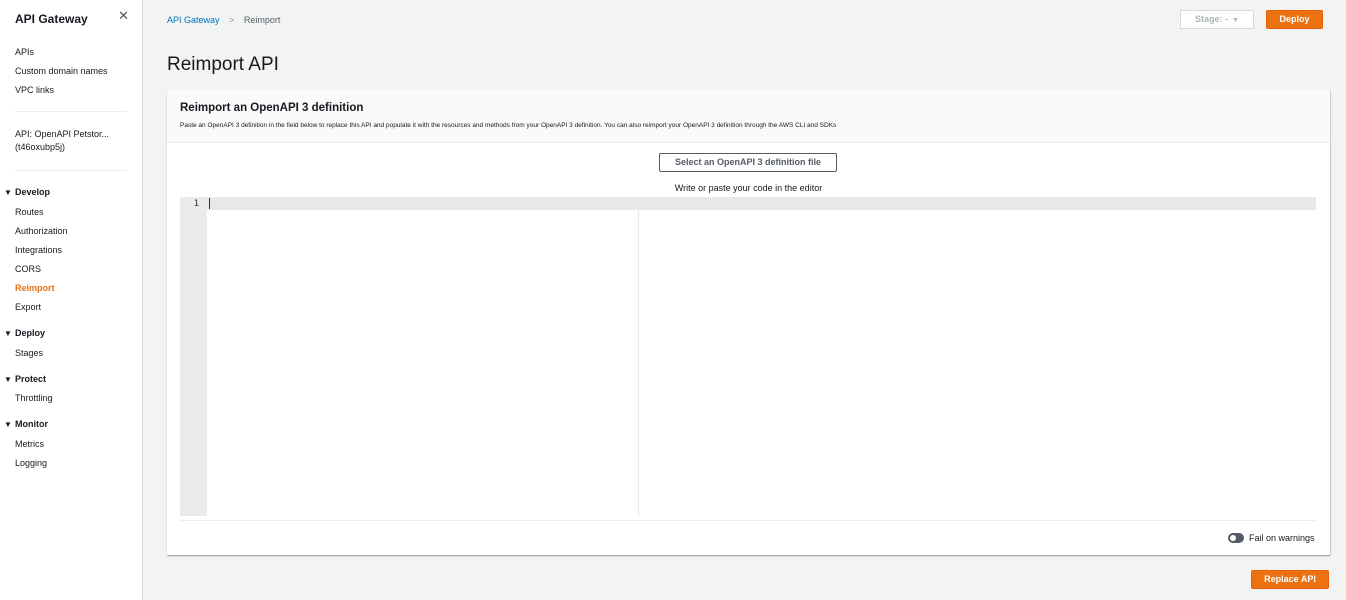 This screenshot has width=1346, height=600. What do you see at coordinates (638, 356) in the screenshot?
I see `editor-print-margin` at bounding box center [638, 356].